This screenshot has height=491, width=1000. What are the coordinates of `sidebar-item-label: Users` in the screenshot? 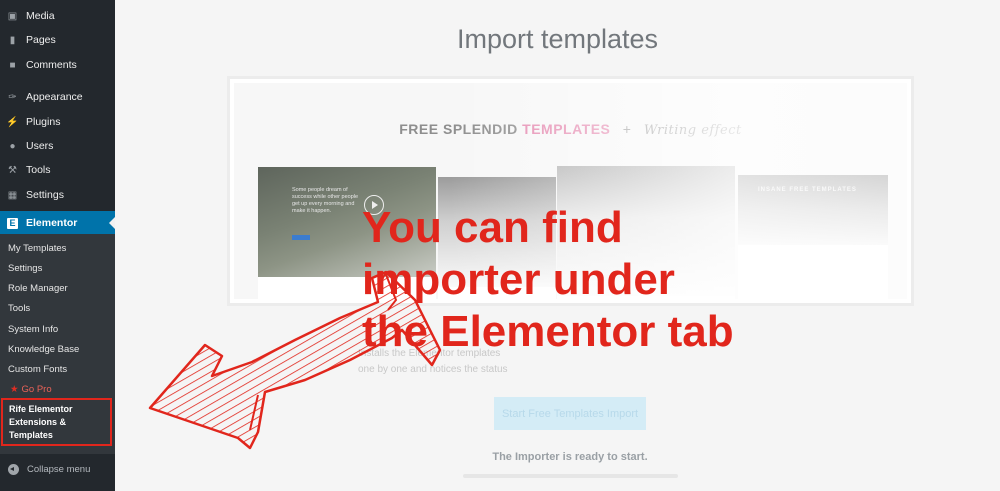 It's located at (40, 146).